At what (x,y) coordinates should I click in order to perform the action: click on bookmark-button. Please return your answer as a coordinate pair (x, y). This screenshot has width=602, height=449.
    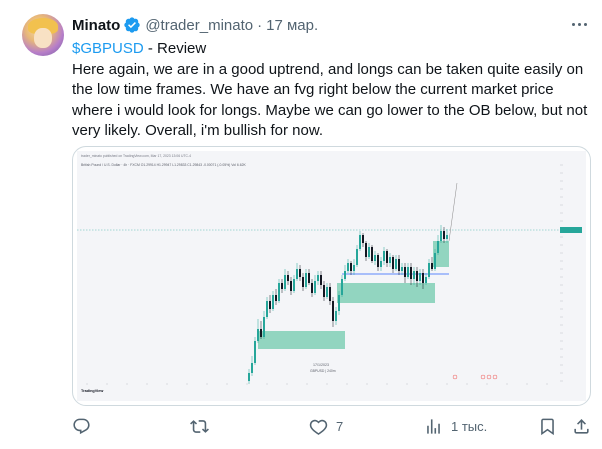
    Looking at the image, I should click on (551, 426).